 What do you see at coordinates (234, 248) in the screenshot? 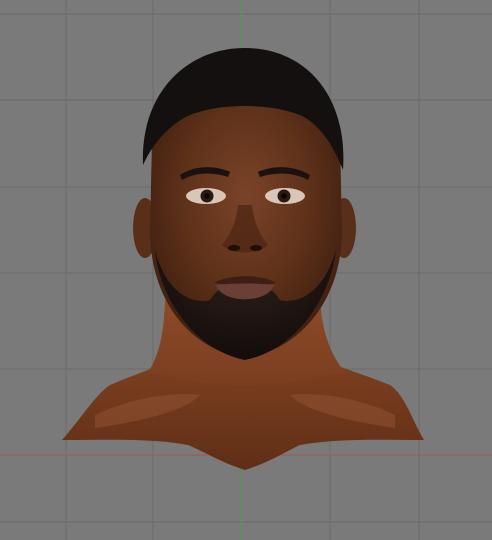
I see `left-nostril` at bounding box center [234, 248].